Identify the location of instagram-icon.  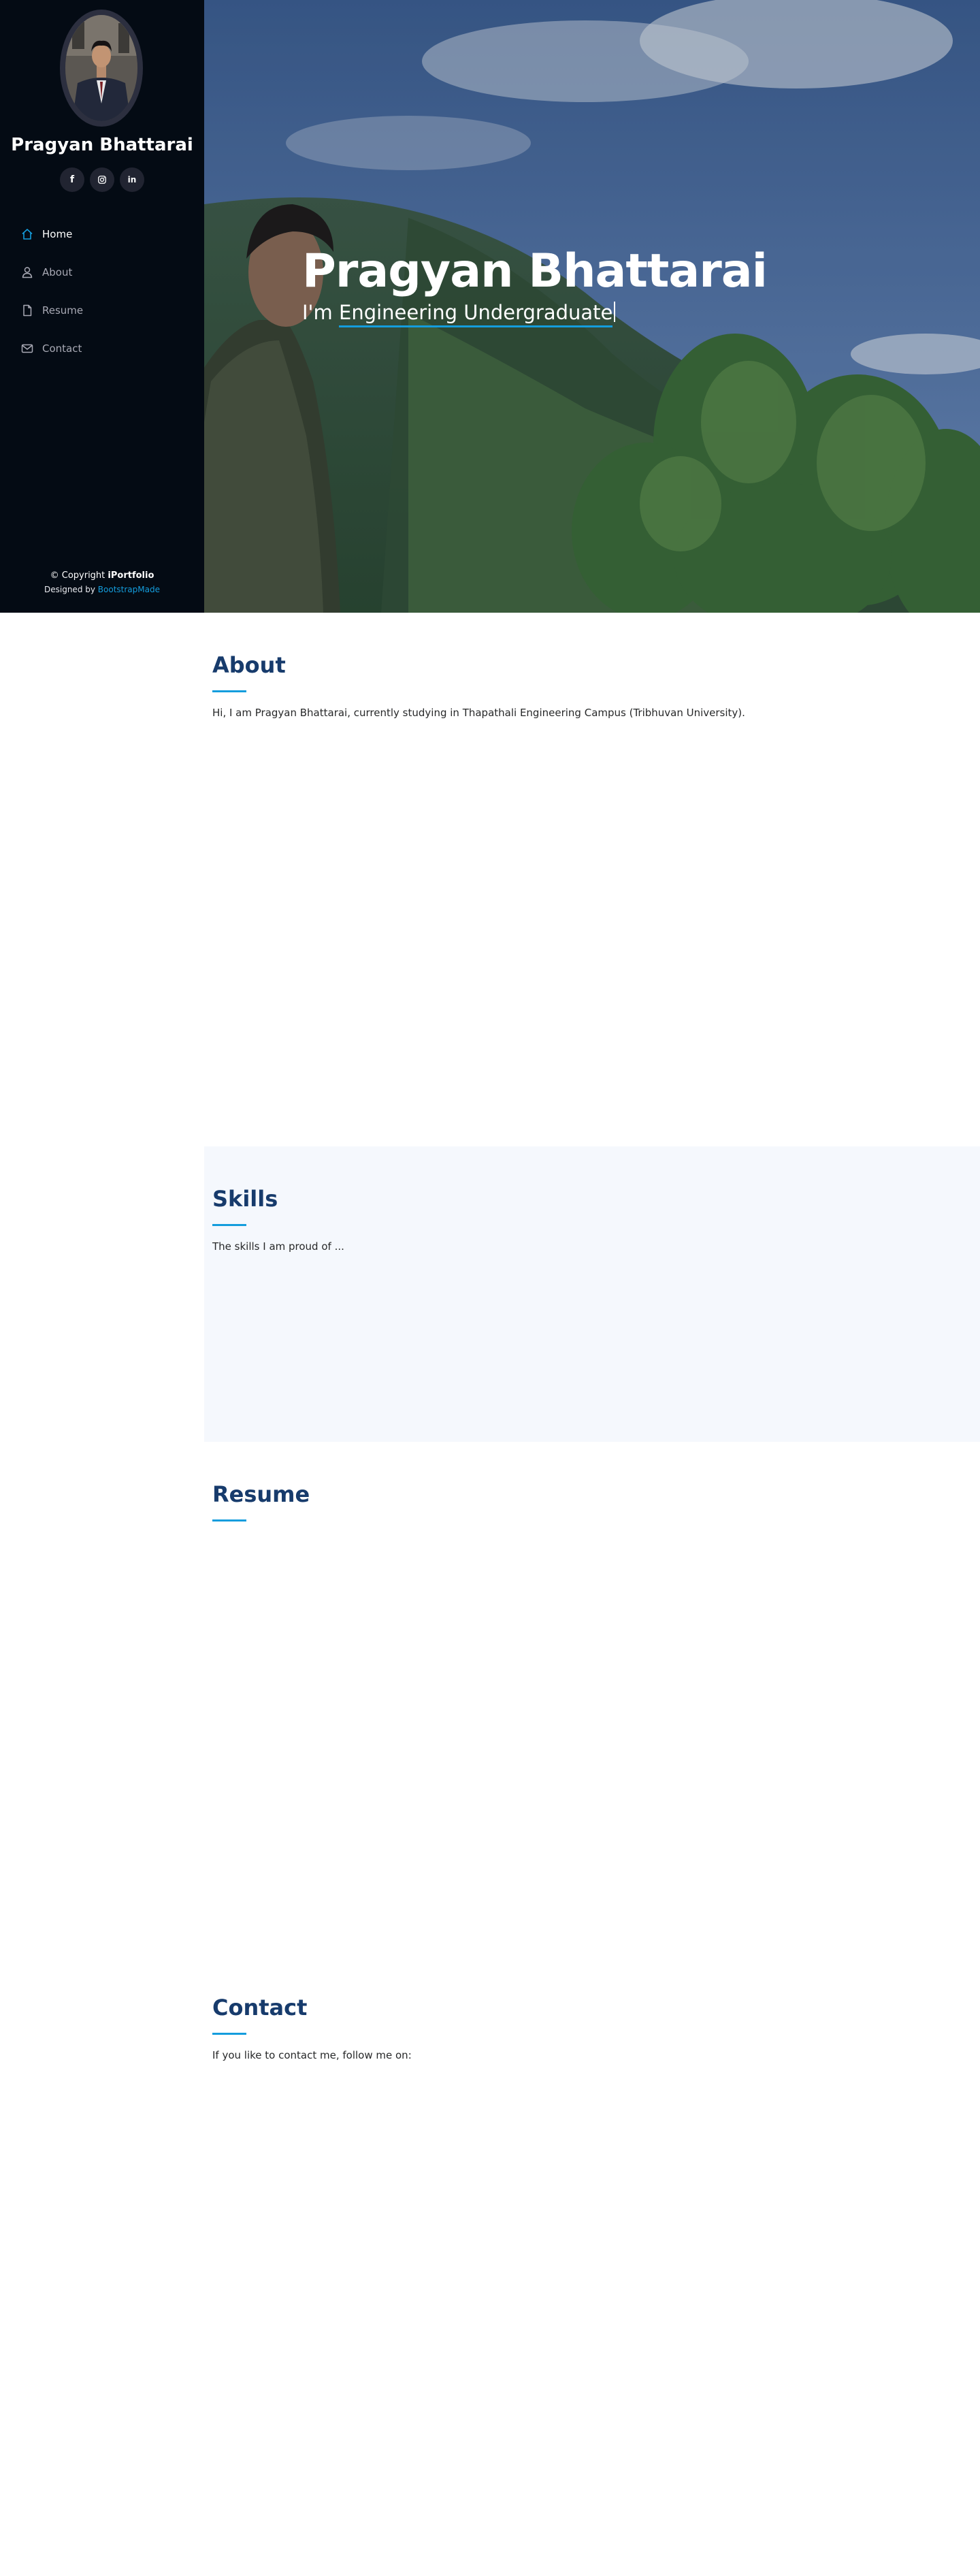
(102, 180).